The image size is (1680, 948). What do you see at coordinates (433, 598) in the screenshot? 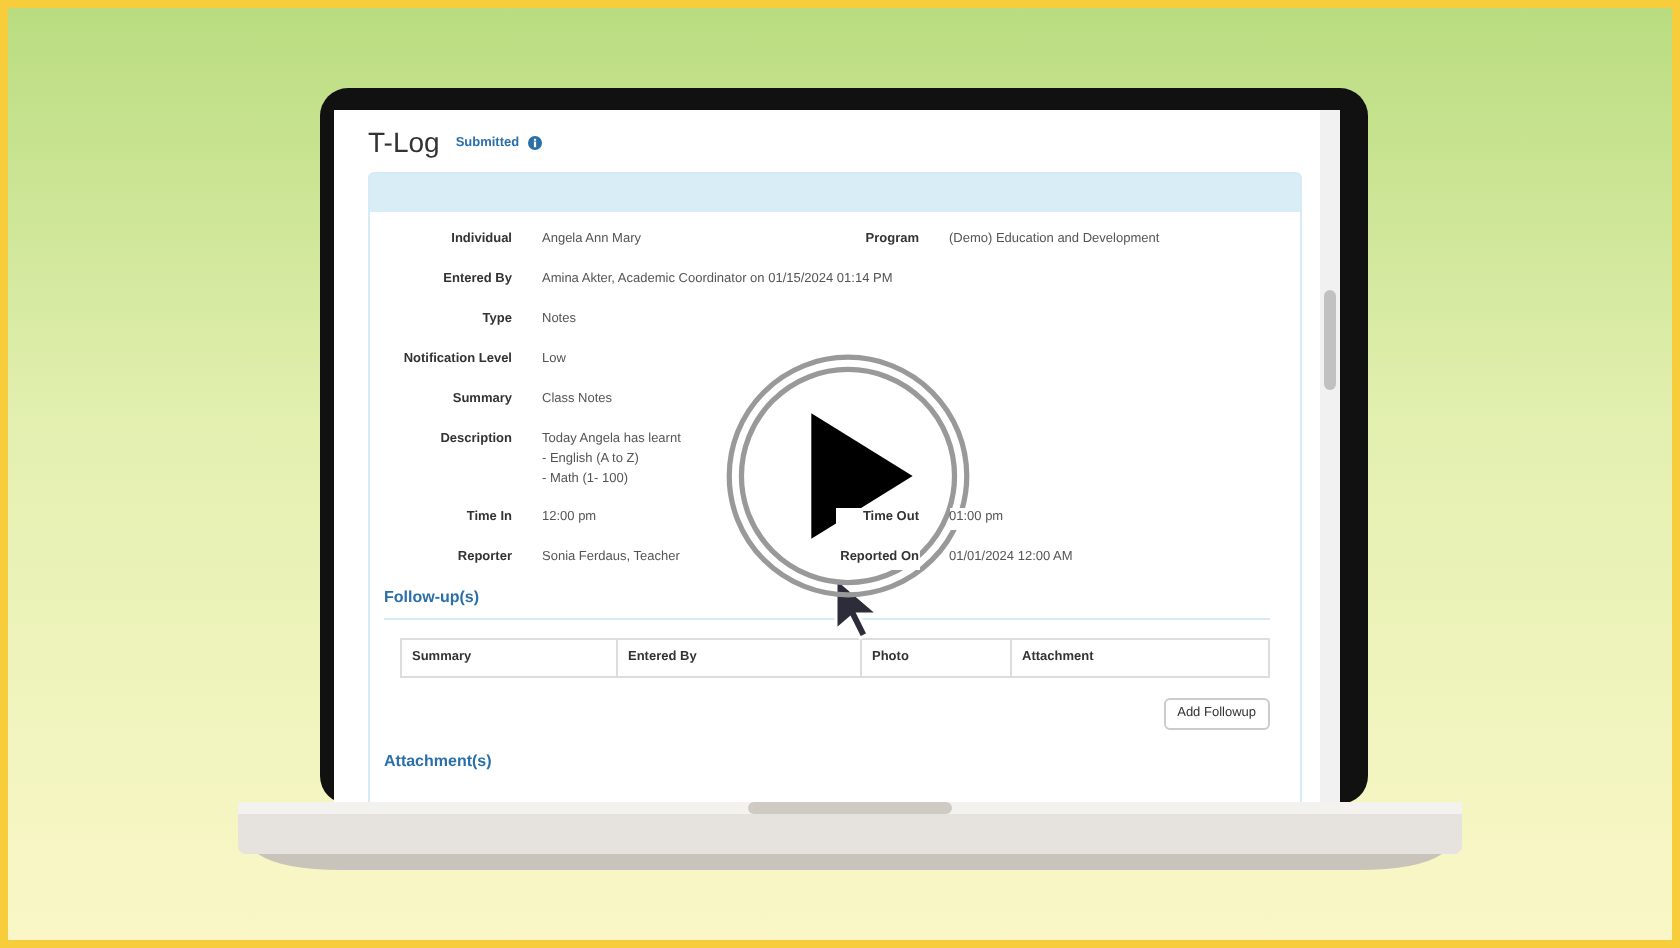
I see `section-heading: Follow-up(s)` at bounding box center [433, 598].